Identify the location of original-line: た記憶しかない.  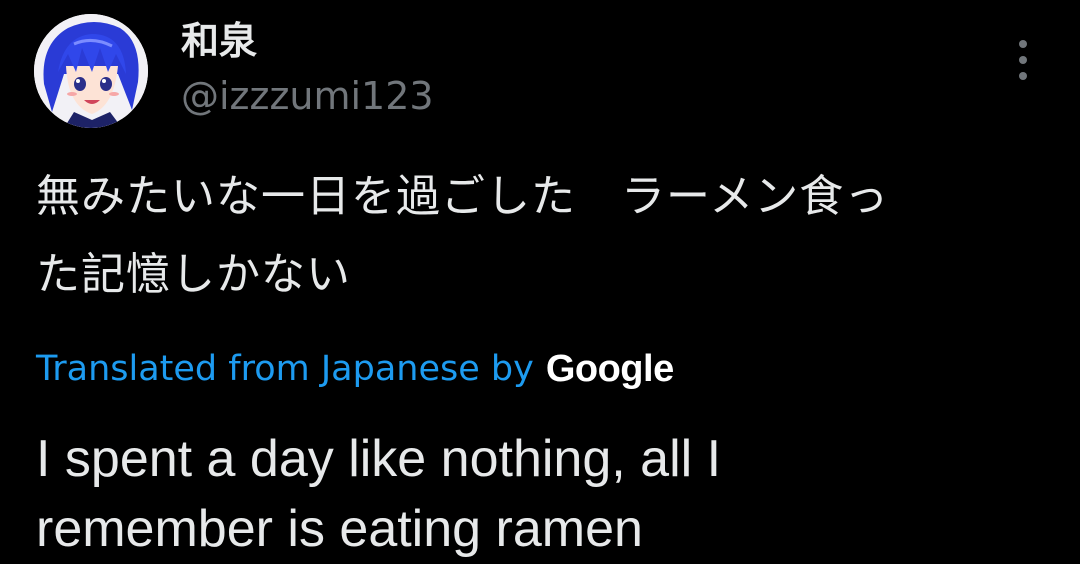
(193, 274).